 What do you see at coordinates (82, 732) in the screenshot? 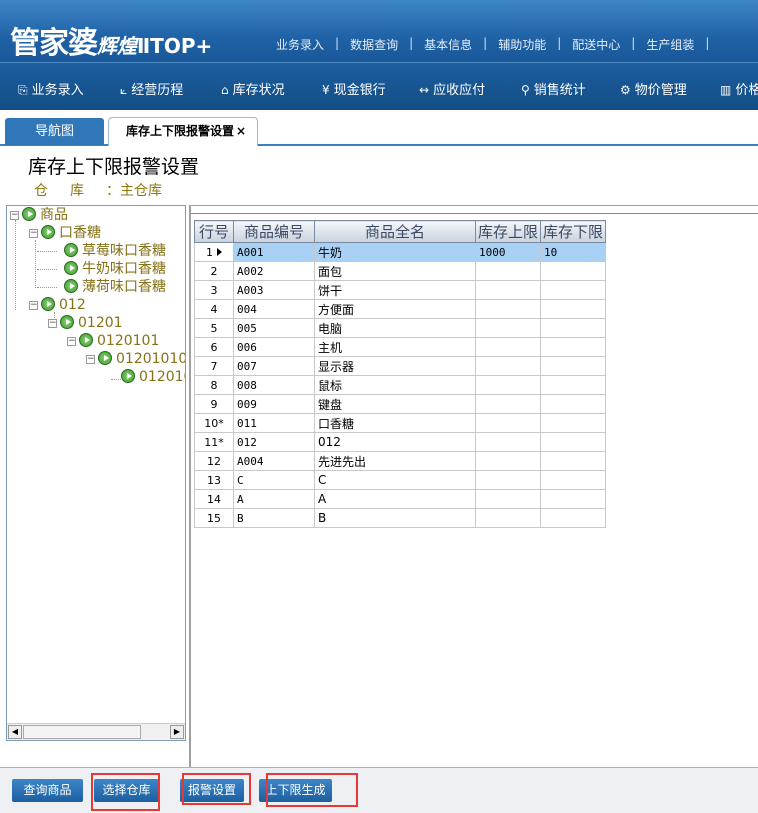
I see `scroll-thumb` at bounding box center [82, 732].